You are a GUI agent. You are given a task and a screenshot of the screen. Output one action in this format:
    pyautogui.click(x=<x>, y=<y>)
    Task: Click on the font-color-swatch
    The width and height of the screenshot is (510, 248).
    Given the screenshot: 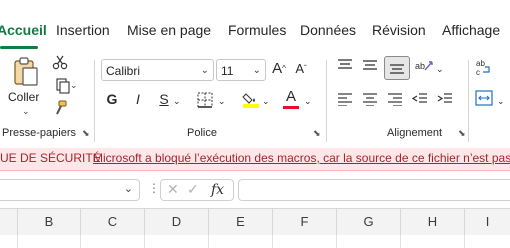 What is the action you would take?
    pyautogui.click(x=291, y=107)
    